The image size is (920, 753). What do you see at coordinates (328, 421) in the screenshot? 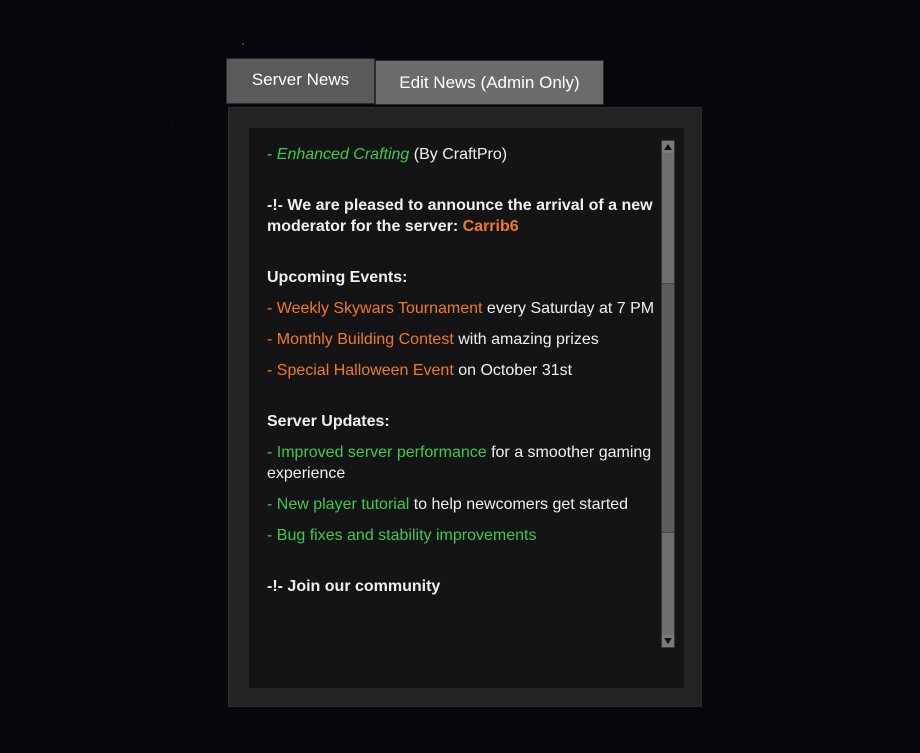
I see `updates-heading: Server Updates:` at bounding box center [328, 421].